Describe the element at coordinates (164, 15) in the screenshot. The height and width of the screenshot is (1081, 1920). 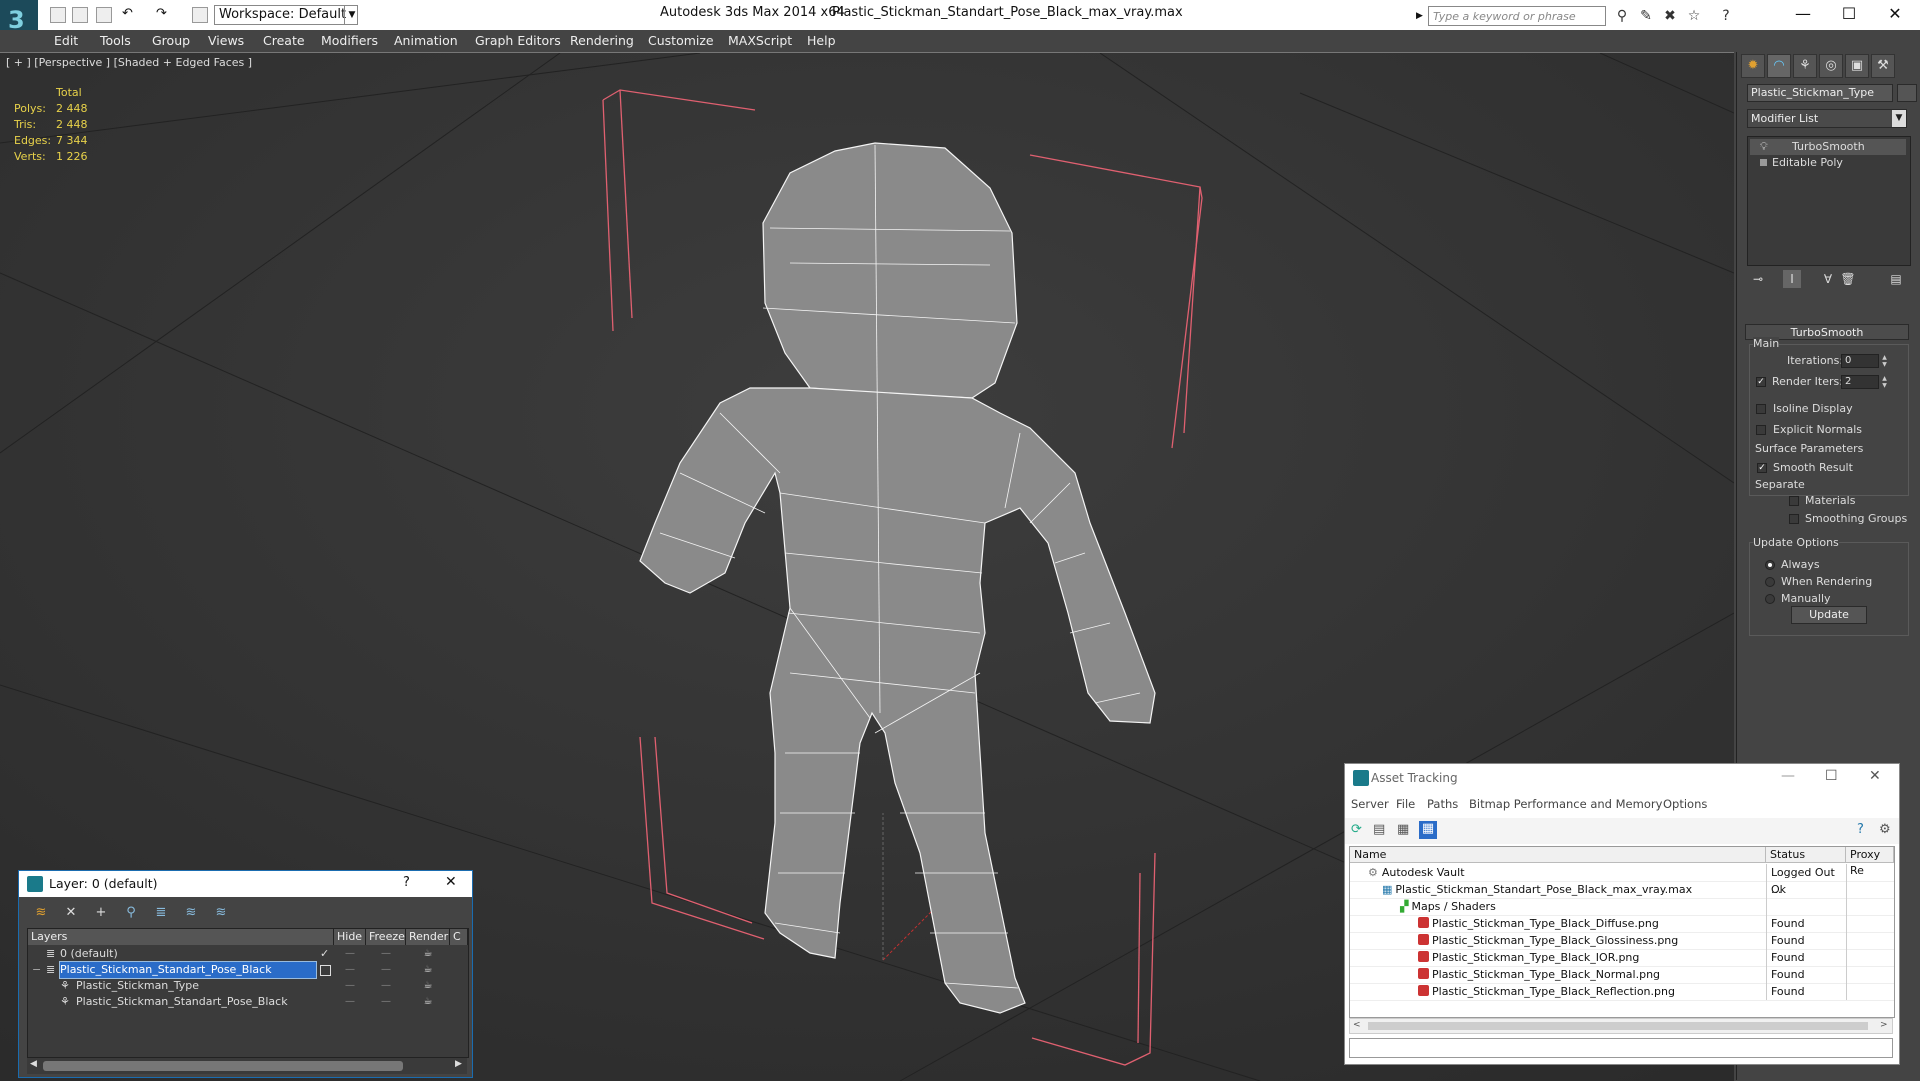
I see `redo-icon: ↷` at that location.